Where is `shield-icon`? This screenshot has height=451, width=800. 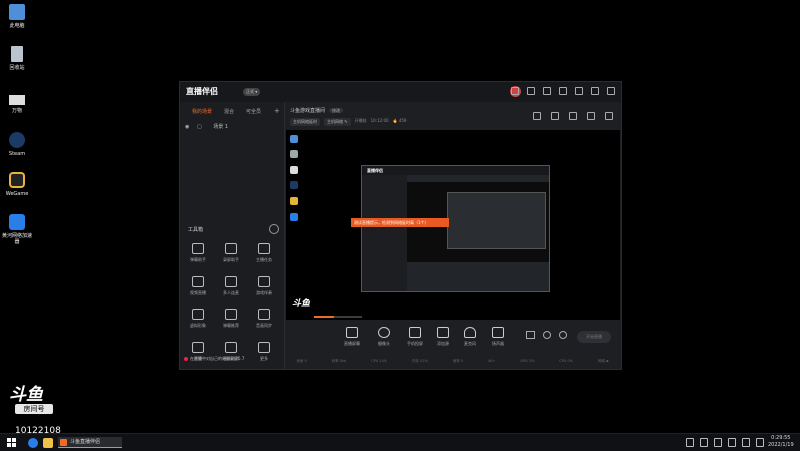
shield-icon is located at coordinates (704, 442).